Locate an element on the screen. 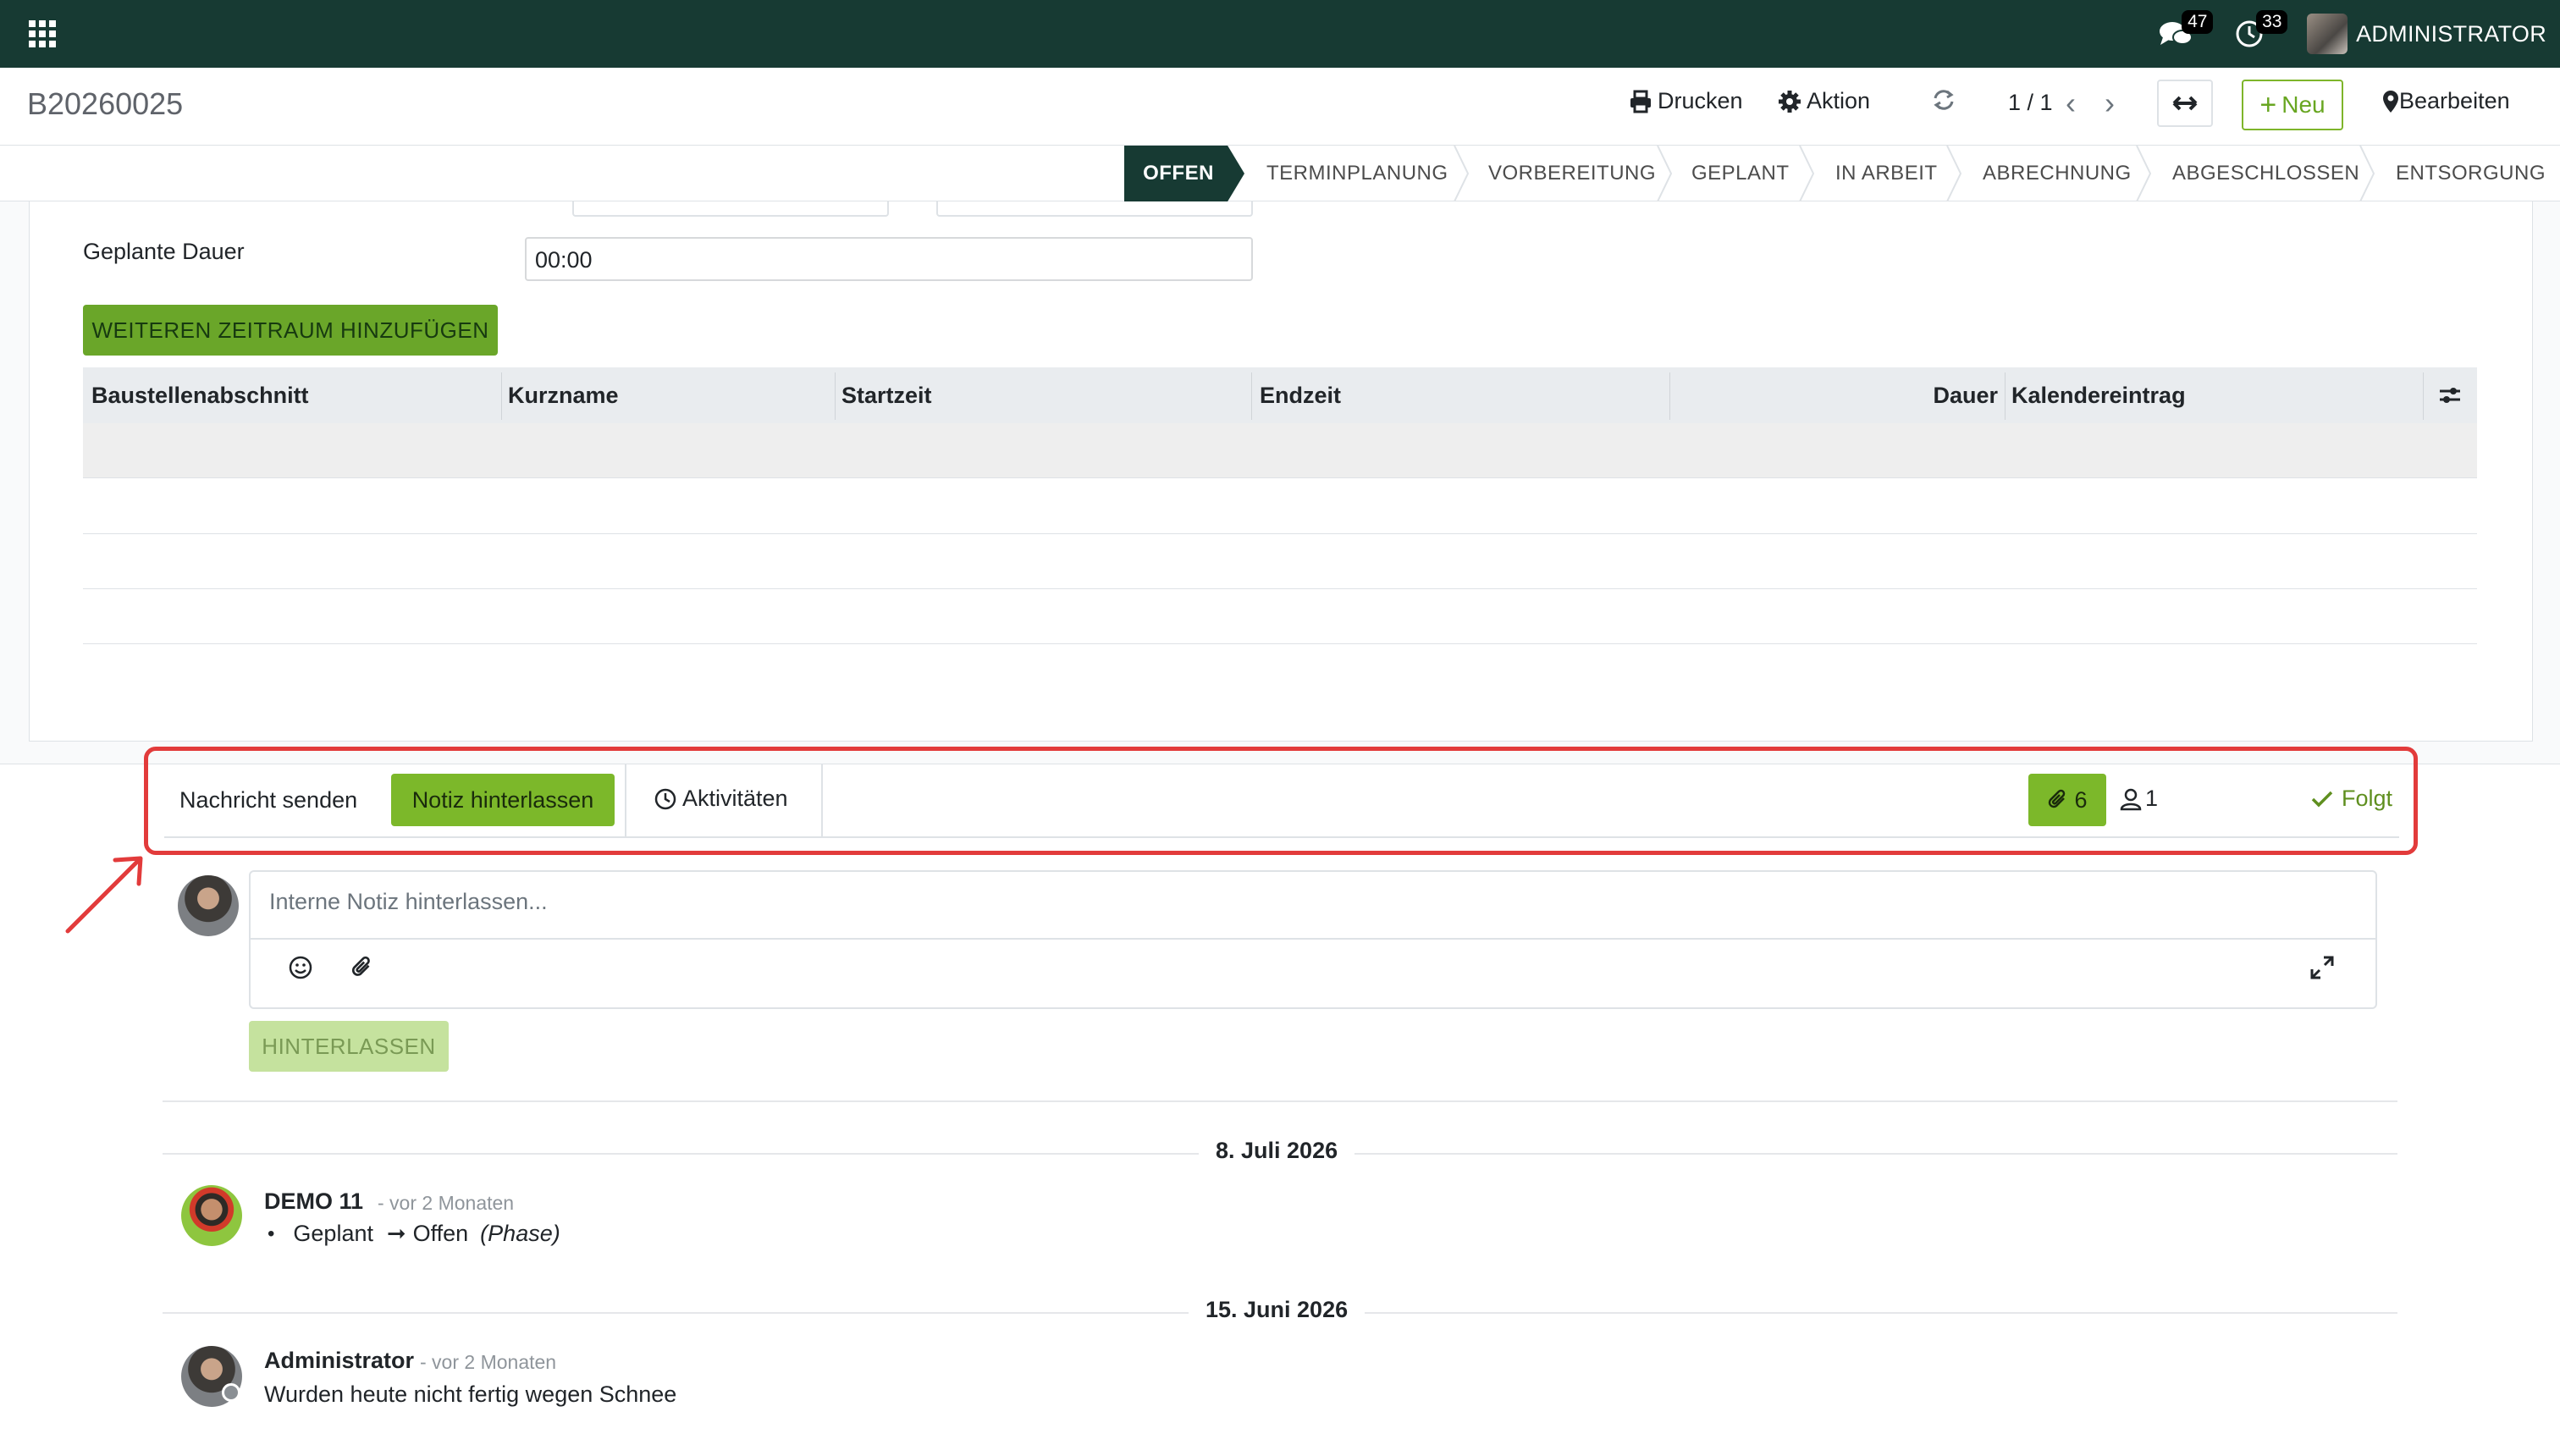  activity-menu: 33 is located at coordinates (2261, 34).